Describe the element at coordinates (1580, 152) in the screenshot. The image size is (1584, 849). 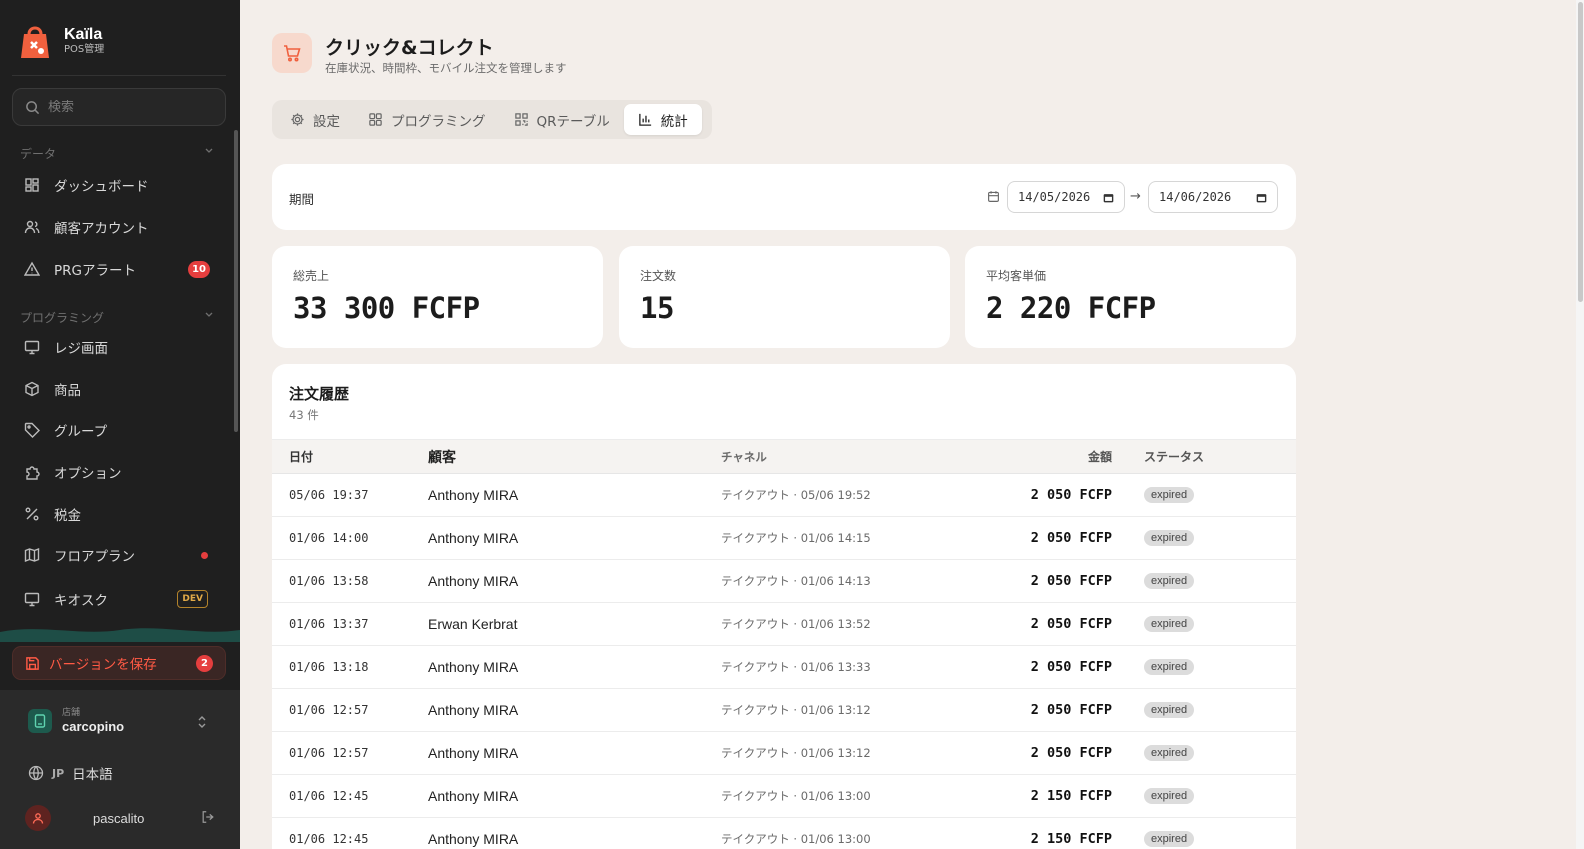
I see `page-scrollbar` at that location.